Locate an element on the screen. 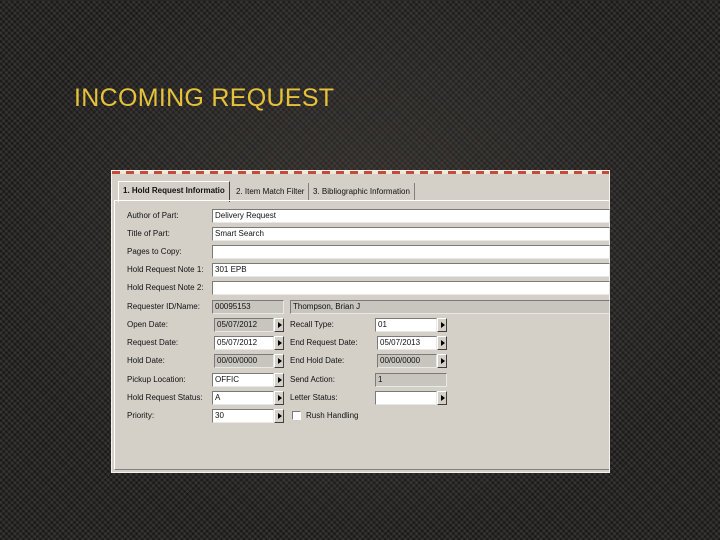 The image size is (720, 540). pickup-location-field: OFFIC is located at coordinates (243, 380).